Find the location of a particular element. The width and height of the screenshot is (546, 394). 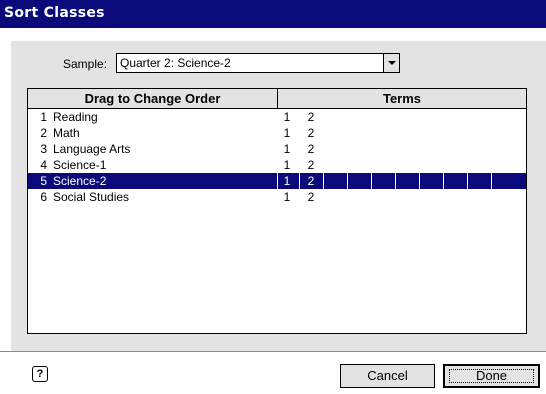

question-icon: ? is located at coordinates (40, 374).